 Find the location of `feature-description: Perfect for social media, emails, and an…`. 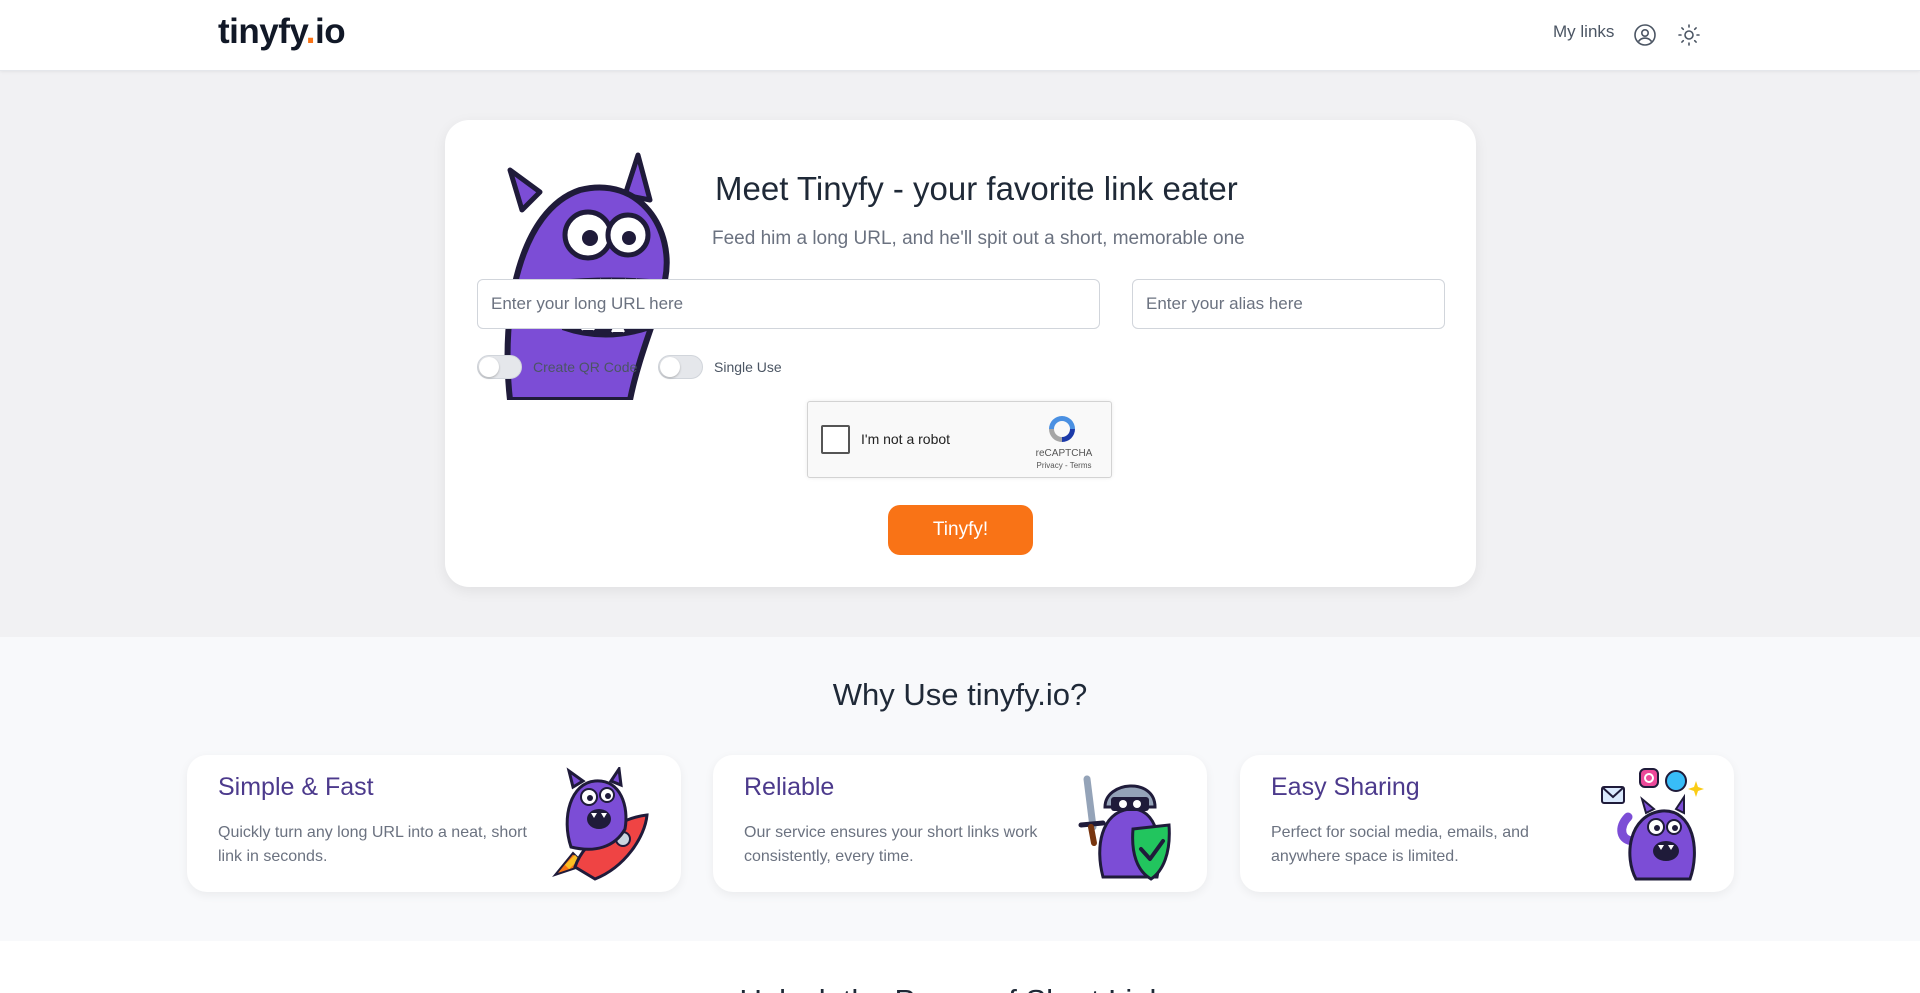

feature-description: Perfect for social media, emails, and an… is located at coordinates (1400, 844).